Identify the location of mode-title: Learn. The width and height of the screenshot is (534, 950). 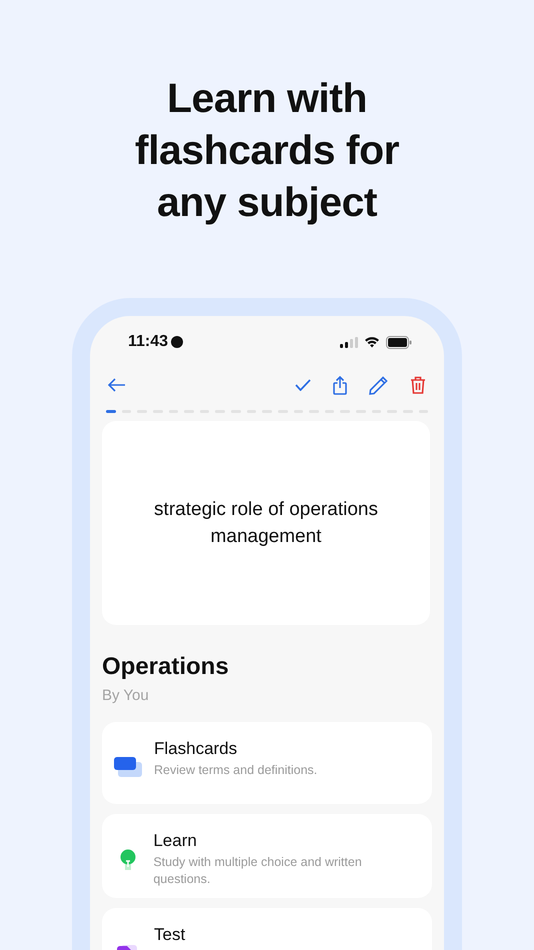
(175, 841).